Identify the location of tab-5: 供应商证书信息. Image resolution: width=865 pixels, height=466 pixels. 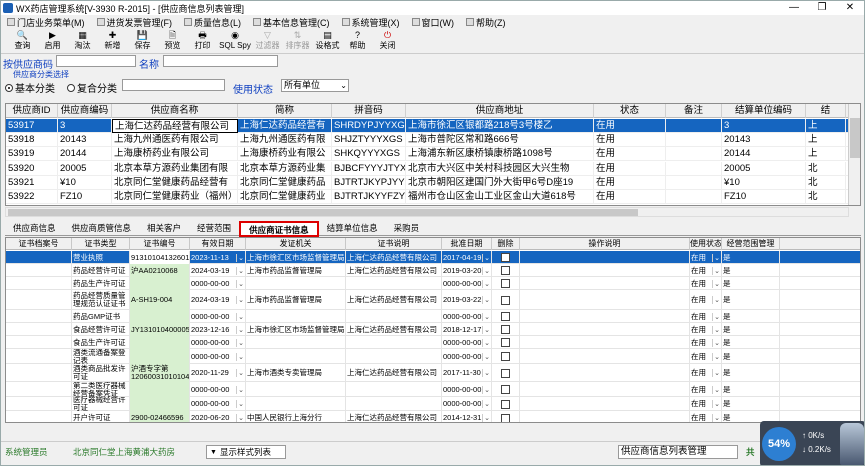
(279, 229).